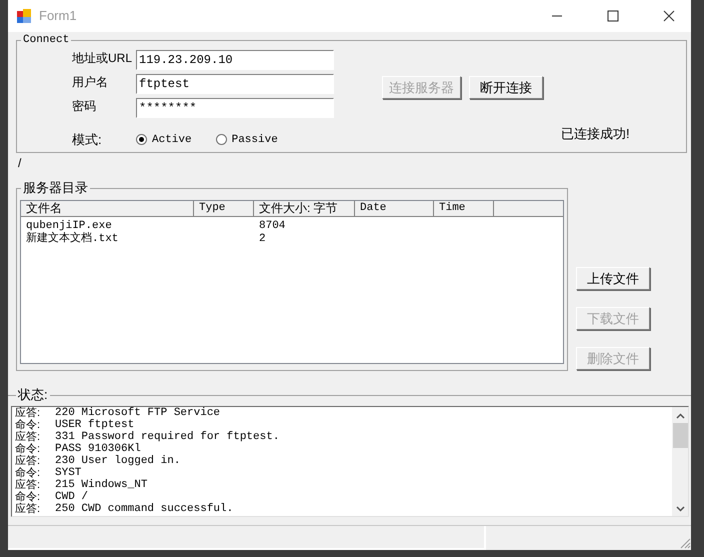  What do you see at coordinates (528, 208) in the screenshot?
I see `header-filler` at bounding box center [528, 208].